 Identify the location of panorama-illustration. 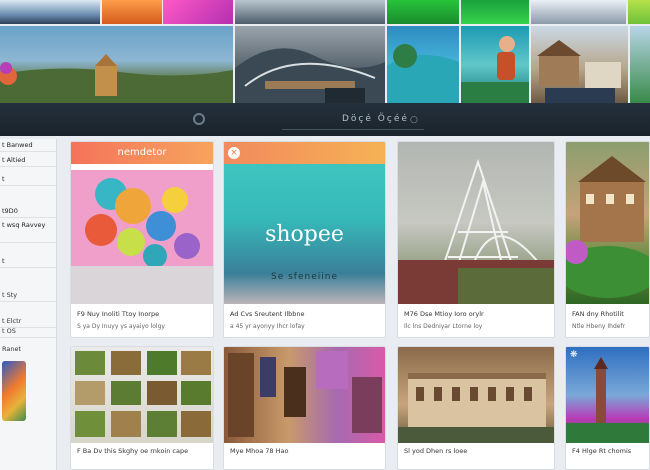
(116, 78).